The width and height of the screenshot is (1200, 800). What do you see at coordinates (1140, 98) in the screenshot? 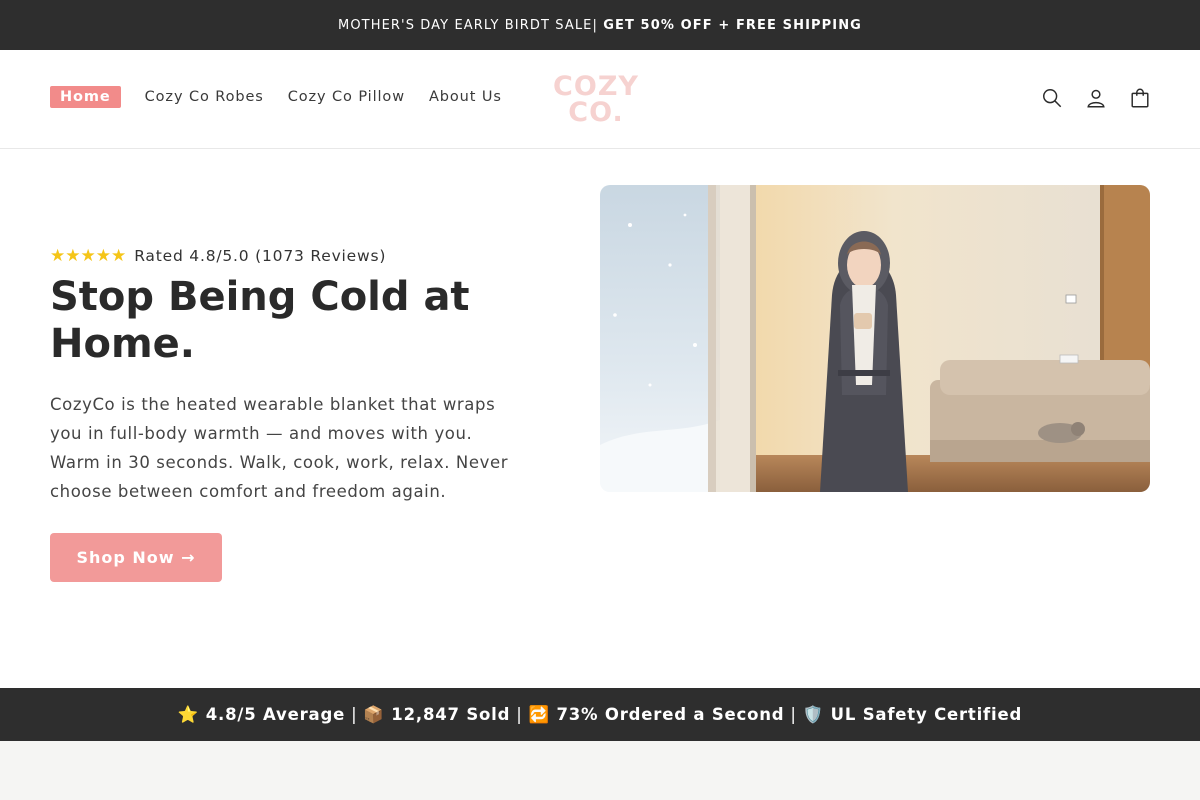
I see `cart-icon` at bounding box center [1140, 98].